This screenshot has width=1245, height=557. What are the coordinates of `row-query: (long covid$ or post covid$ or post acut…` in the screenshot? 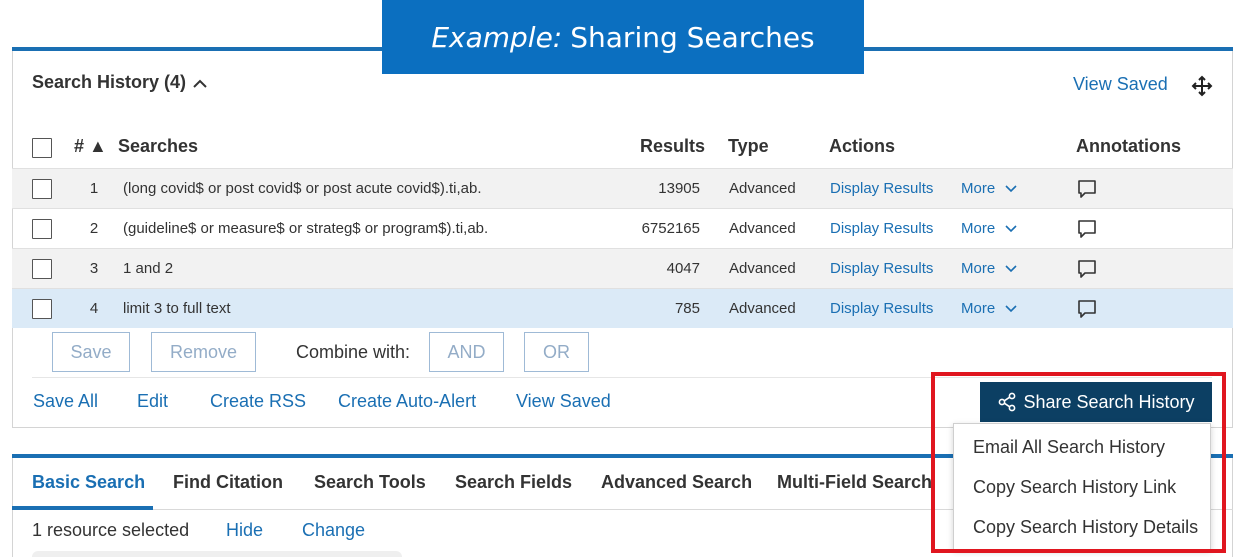 It's located at (302, 188).